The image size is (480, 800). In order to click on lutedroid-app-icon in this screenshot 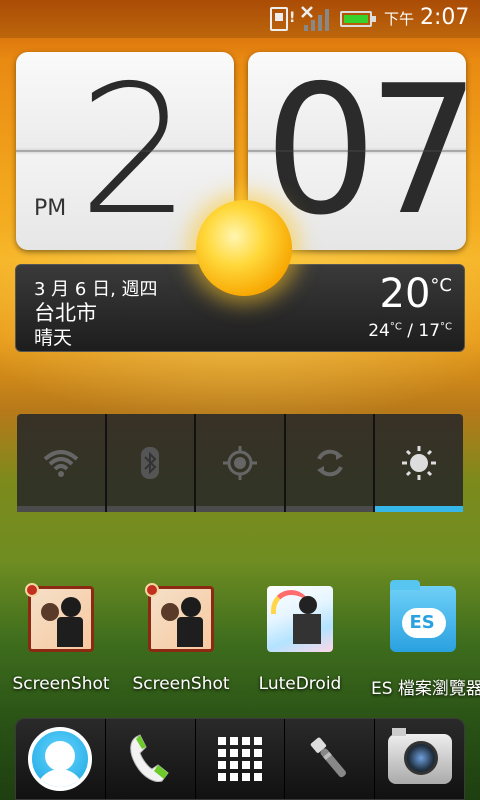, I will do `click(300, 619)`.